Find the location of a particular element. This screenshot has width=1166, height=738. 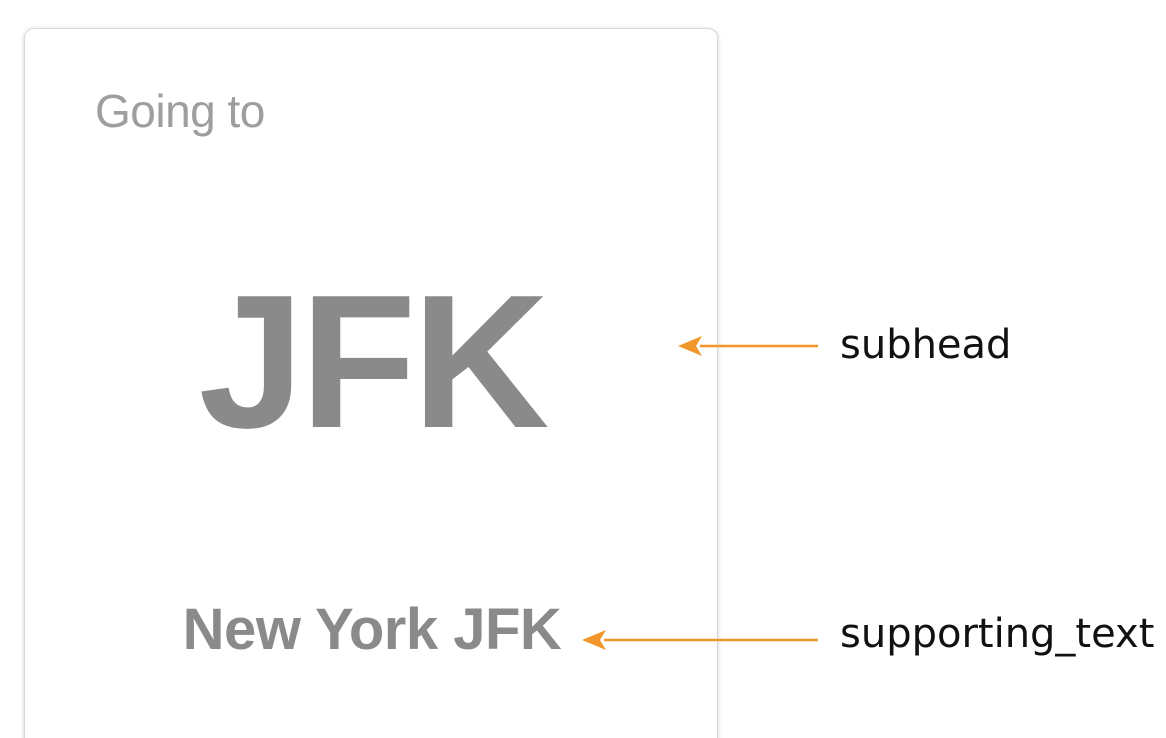

card-supporting-text: New York JFK is located at coordinates (372, 629).